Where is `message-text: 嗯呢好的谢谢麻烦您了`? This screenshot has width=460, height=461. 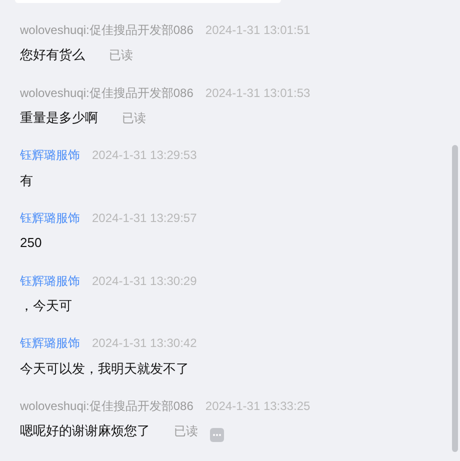 message-text: 嗯呢好的谢谢麻烦您了 is located at coordinates (85, 431).